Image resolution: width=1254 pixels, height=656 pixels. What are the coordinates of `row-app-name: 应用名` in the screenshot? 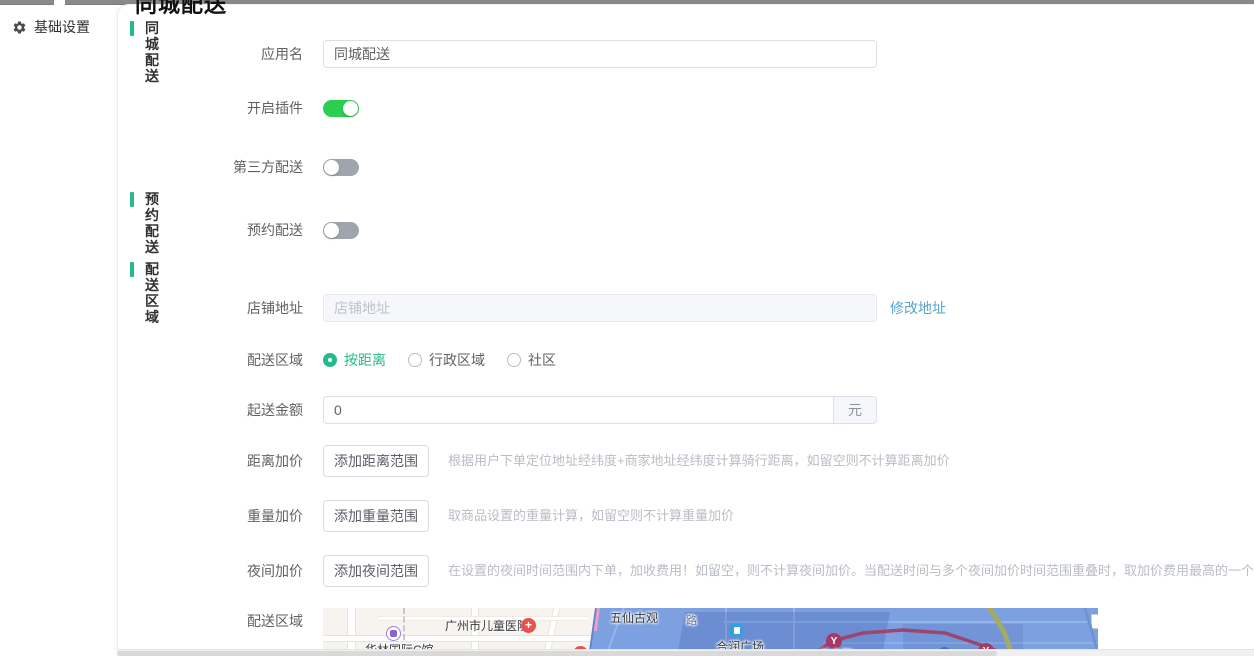 It's located at (685, 54).